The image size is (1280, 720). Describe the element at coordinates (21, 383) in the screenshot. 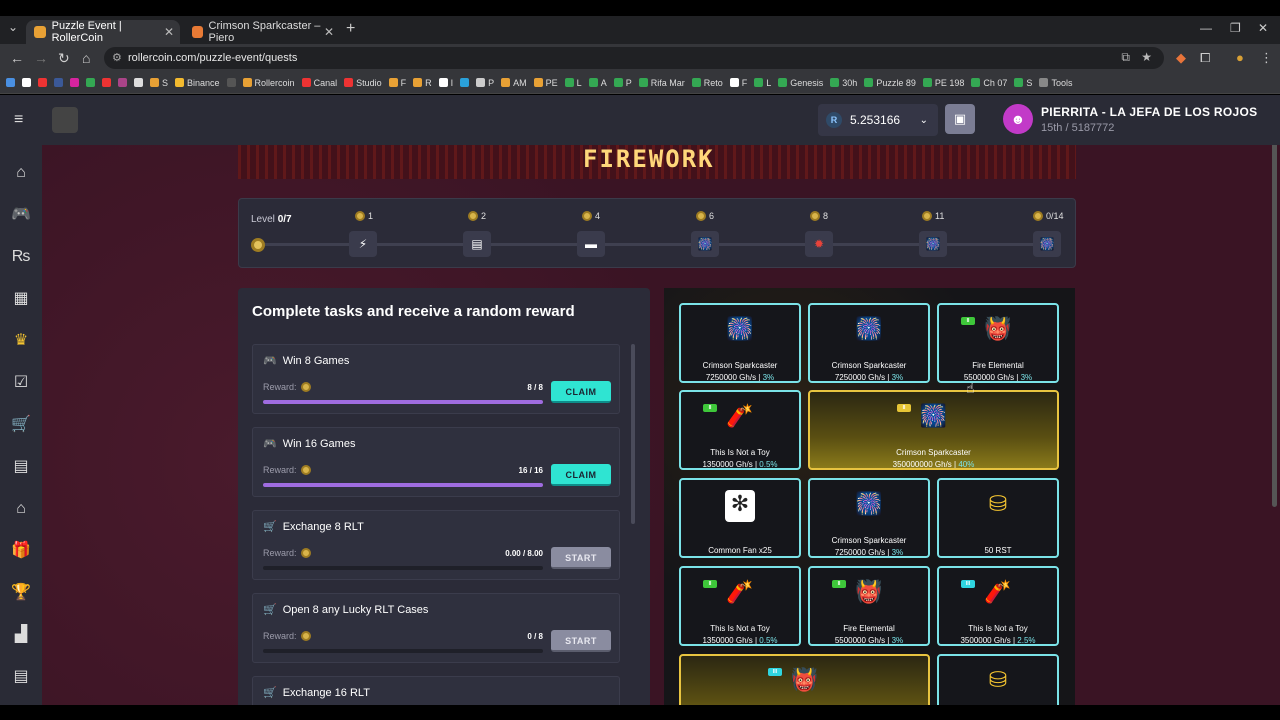

I see `tasks-nav-icon: ☑` at that location.